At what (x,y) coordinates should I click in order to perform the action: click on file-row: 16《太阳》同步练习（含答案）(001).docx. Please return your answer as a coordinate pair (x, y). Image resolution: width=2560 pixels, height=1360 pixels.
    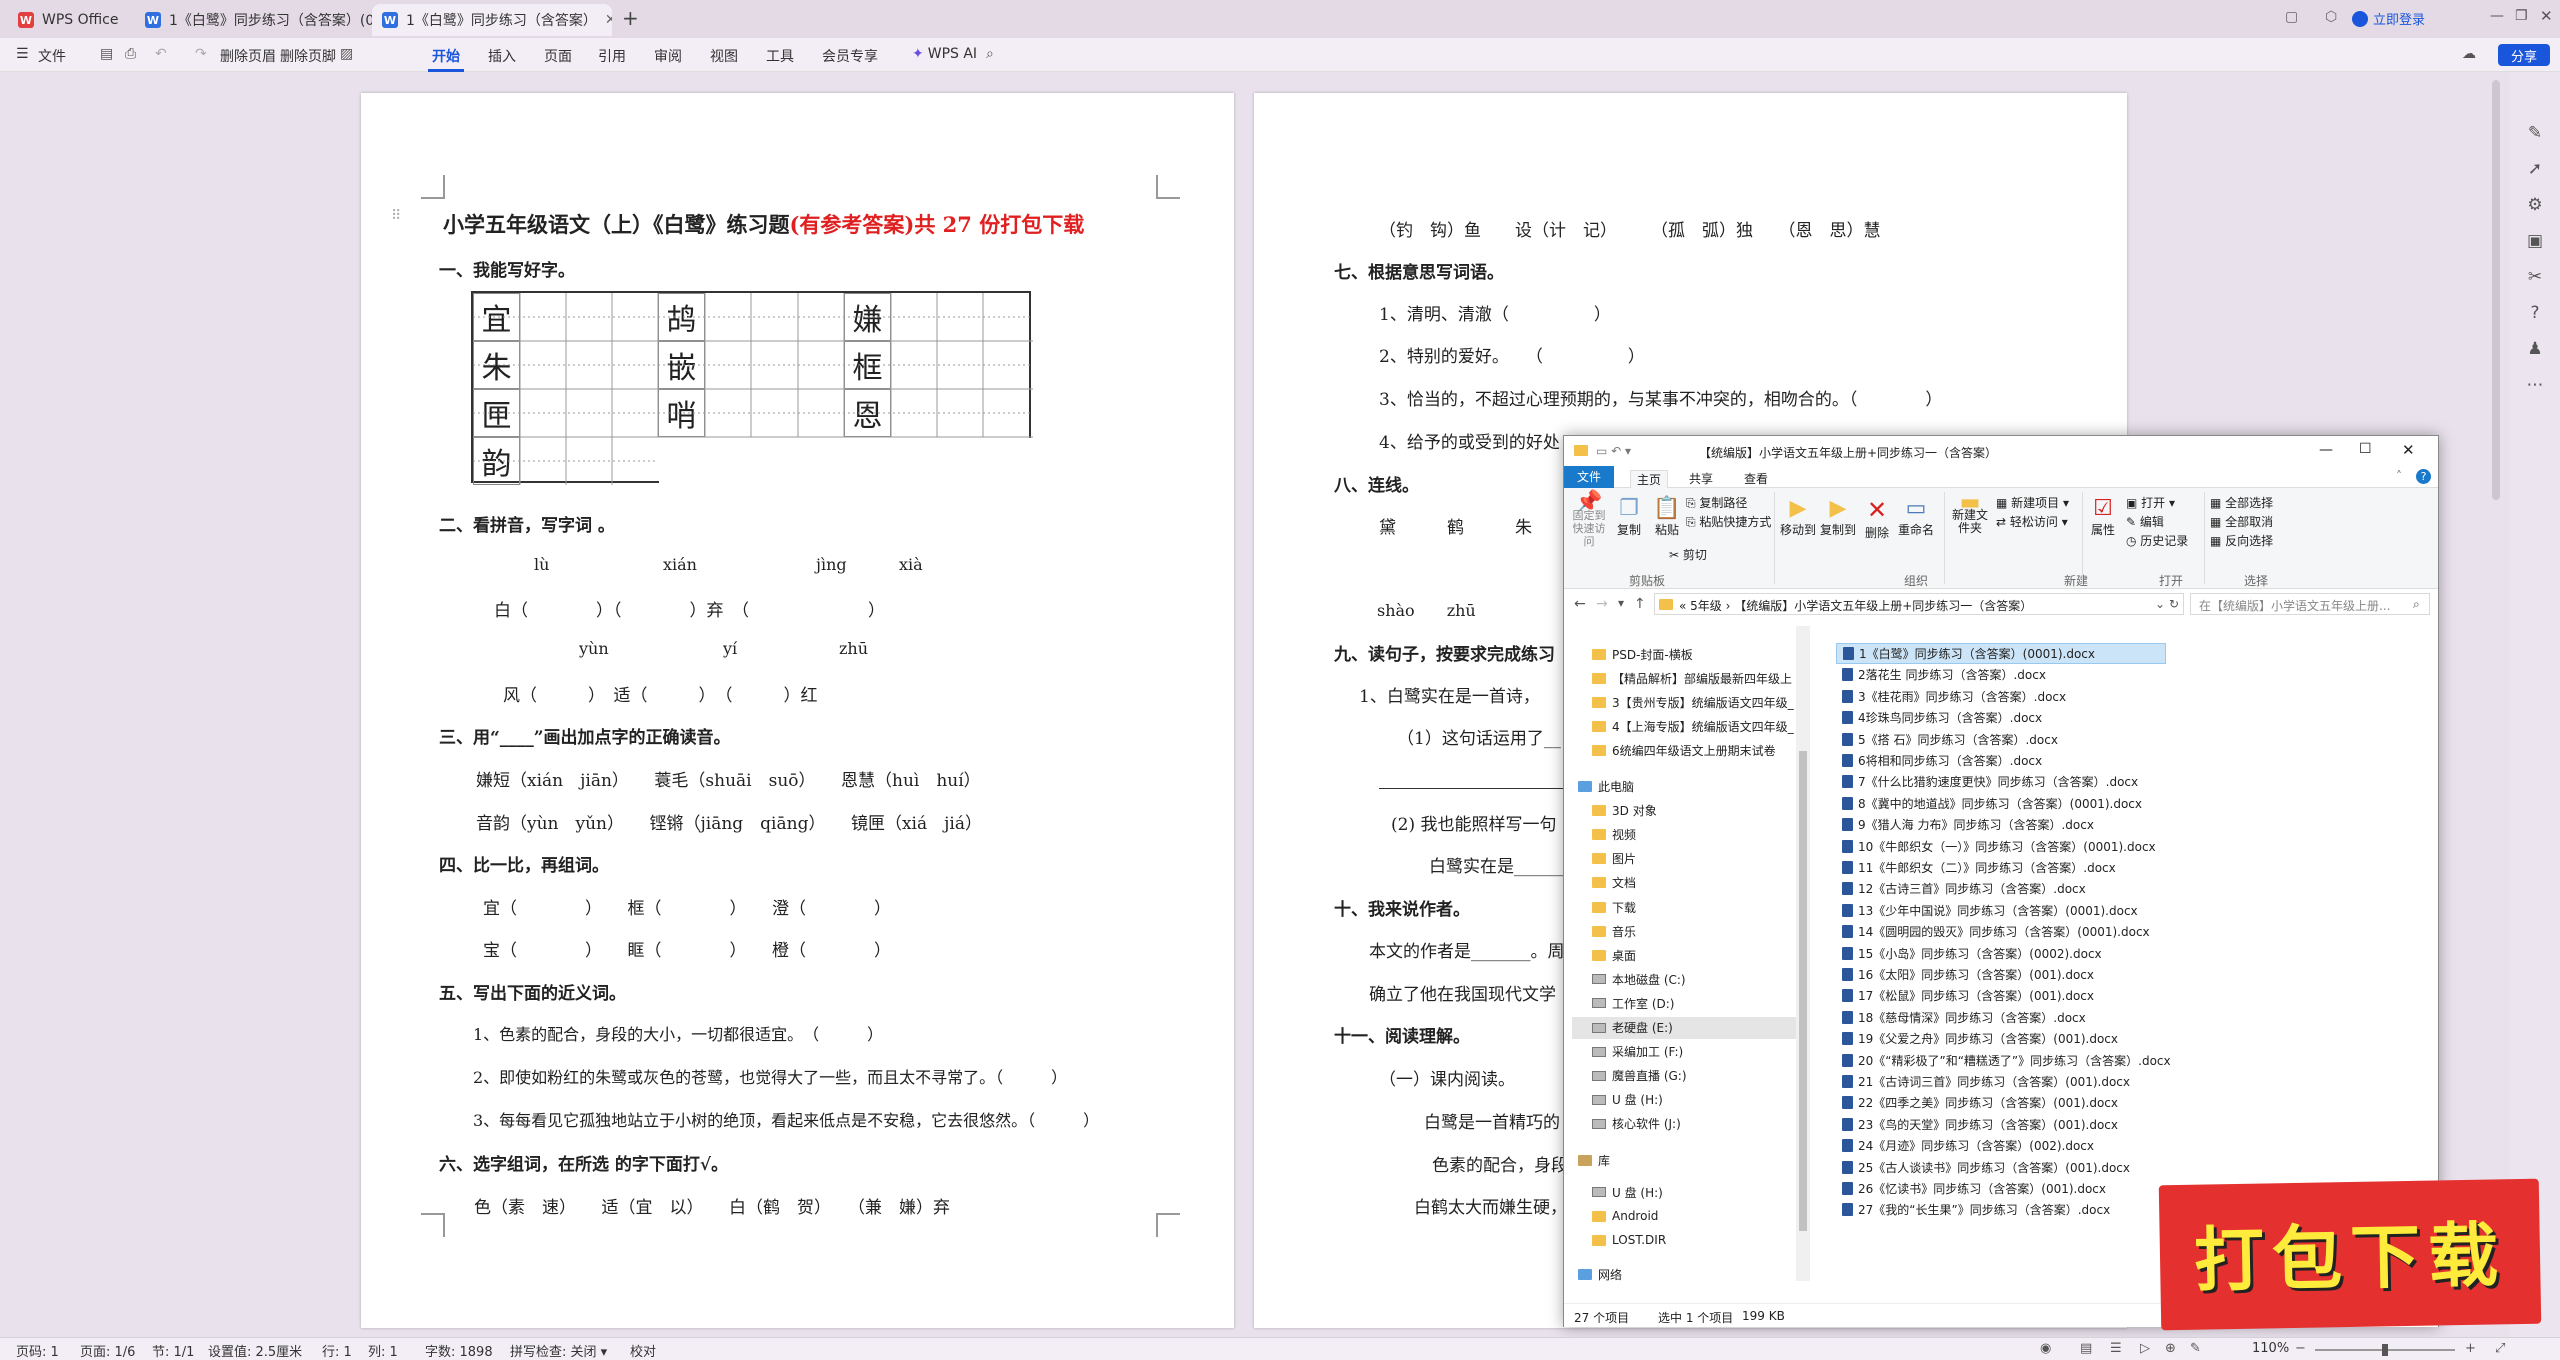
    Looking at the image, I should click on (2001, 974).